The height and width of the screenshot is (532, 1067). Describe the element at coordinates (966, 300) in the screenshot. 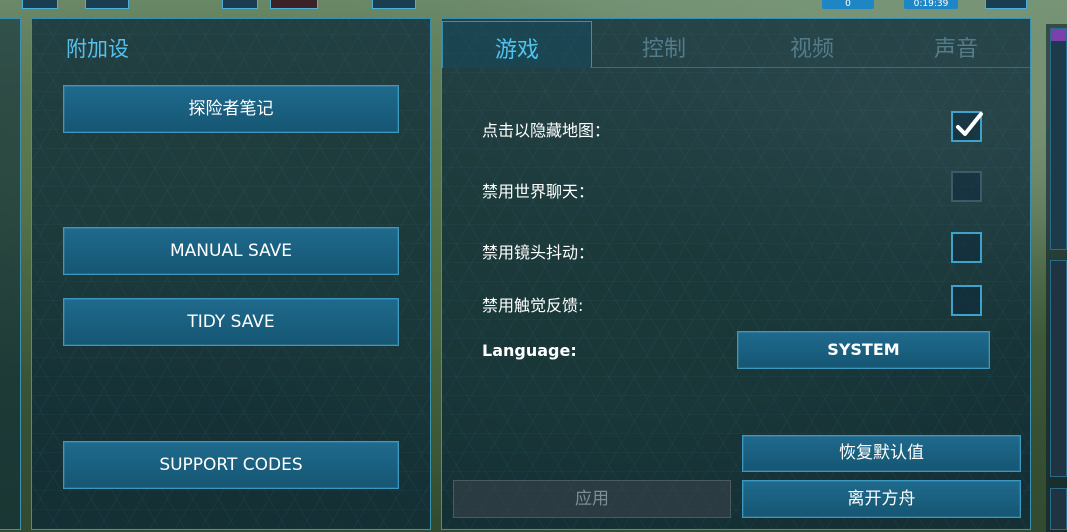

I see `disable-haptics-checkbox` at that location.